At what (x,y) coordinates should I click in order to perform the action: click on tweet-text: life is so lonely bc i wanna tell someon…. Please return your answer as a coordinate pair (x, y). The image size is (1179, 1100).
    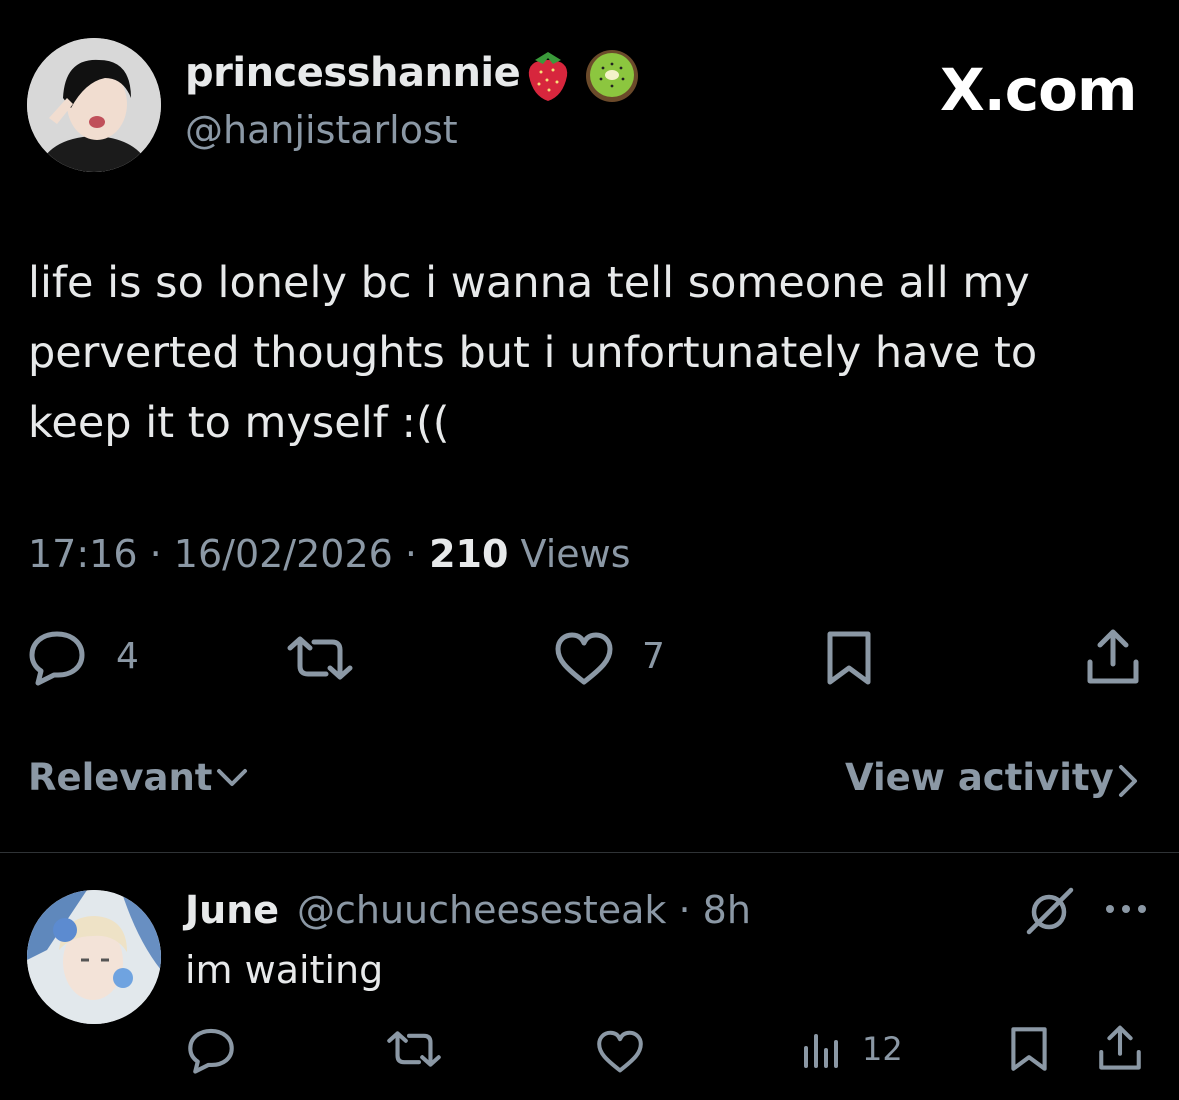
    Looking at the image, I should click on (533, 353).